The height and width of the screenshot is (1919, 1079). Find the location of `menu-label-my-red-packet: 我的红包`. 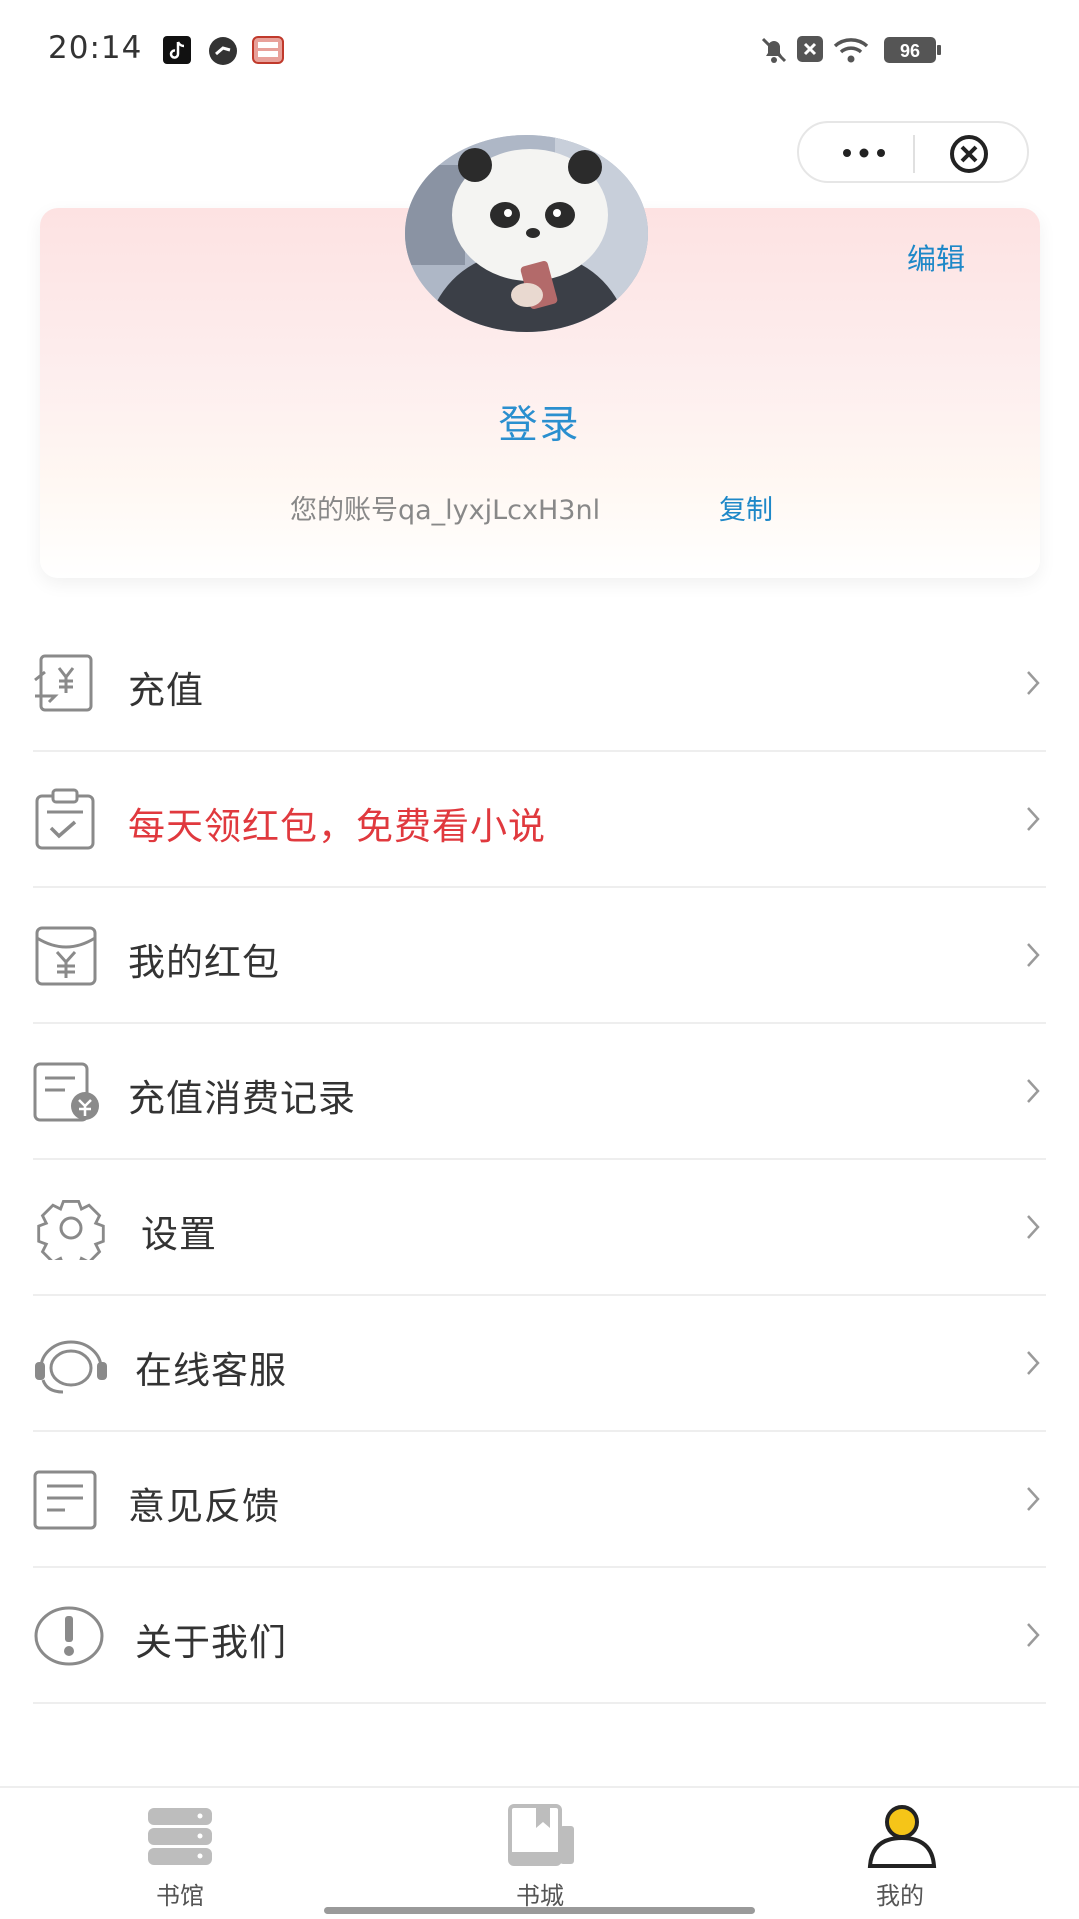

menu-label-my-red-packet: 我的红包 is located at coordinates (204, 962).